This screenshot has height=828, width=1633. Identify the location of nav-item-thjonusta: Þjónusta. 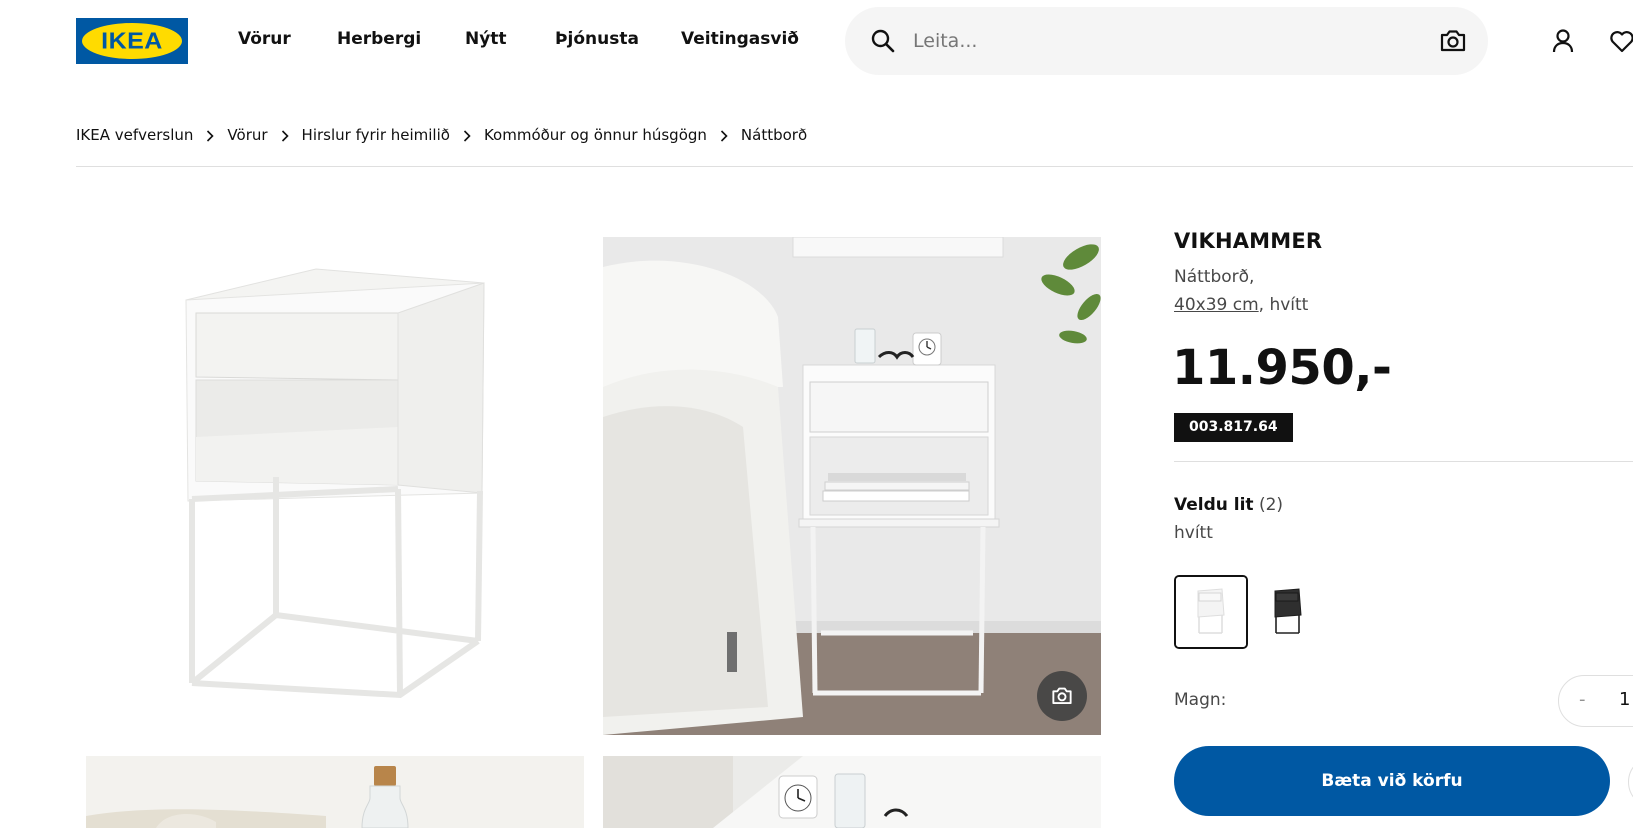
(597, 39).